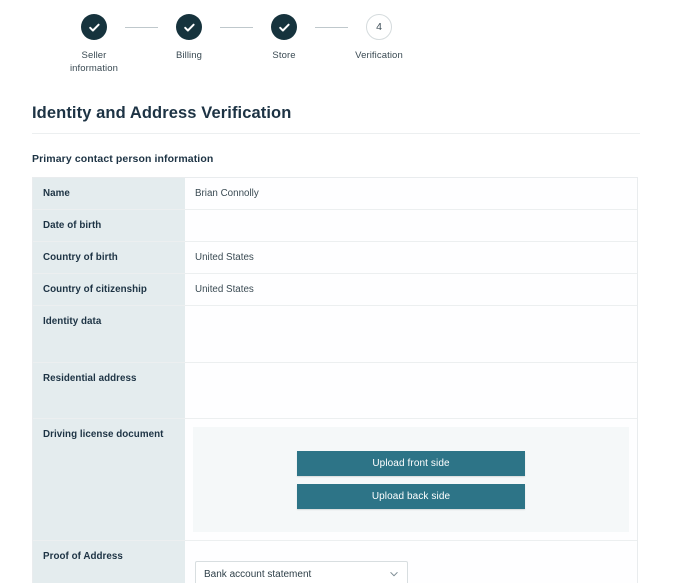 This screenshot has width=673, height=583. I want to click on step-3-status-circle, so click(284, 27).